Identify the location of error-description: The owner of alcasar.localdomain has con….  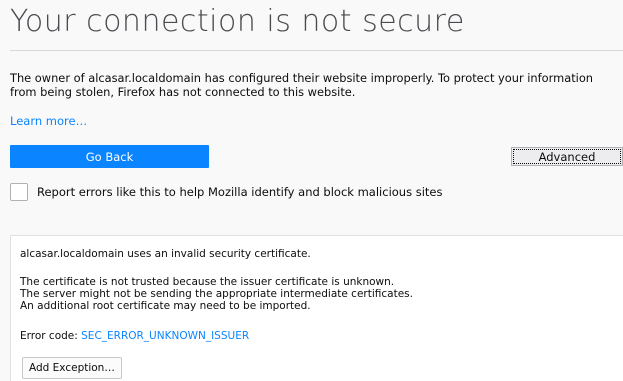
(316, 85).